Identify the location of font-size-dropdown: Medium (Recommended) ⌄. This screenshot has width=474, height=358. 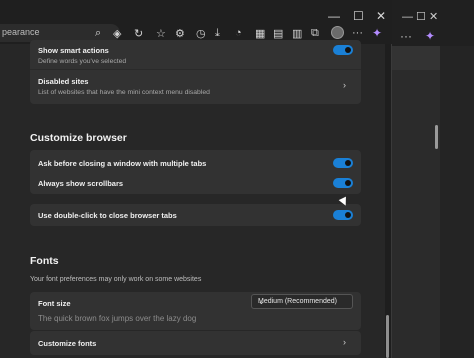
(302, 301).